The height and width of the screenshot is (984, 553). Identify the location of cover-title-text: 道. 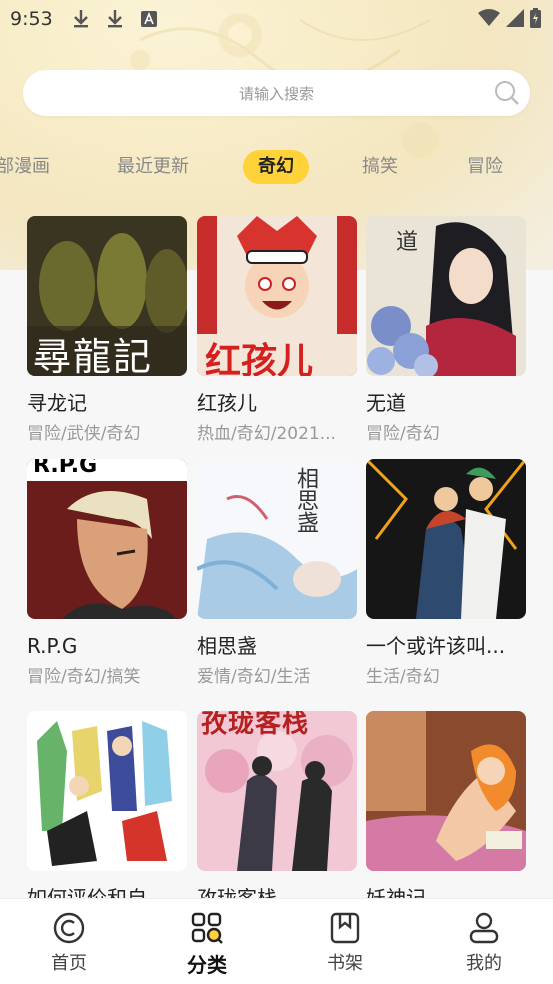
(407, 242).